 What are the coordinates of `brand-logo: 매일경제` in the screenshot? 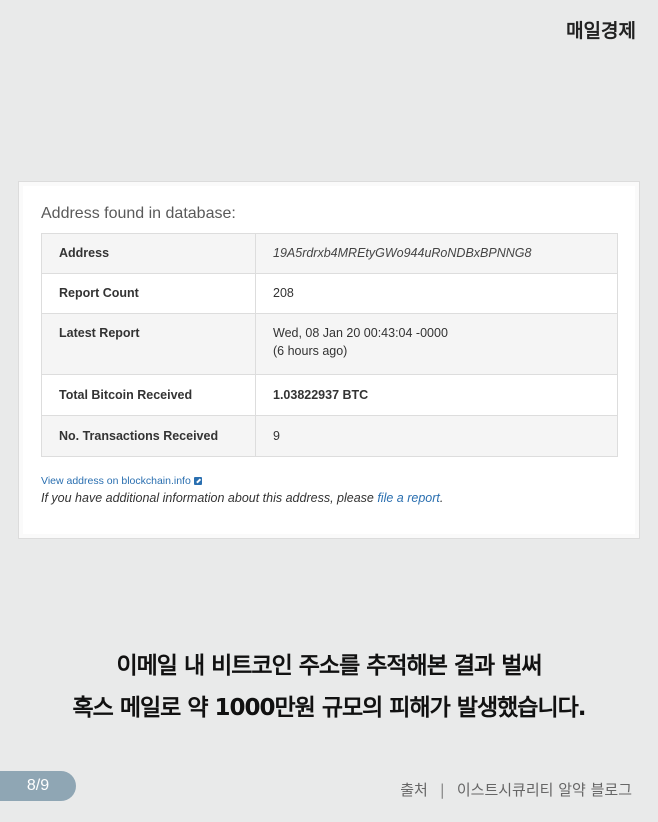 It's located at (601, 31).